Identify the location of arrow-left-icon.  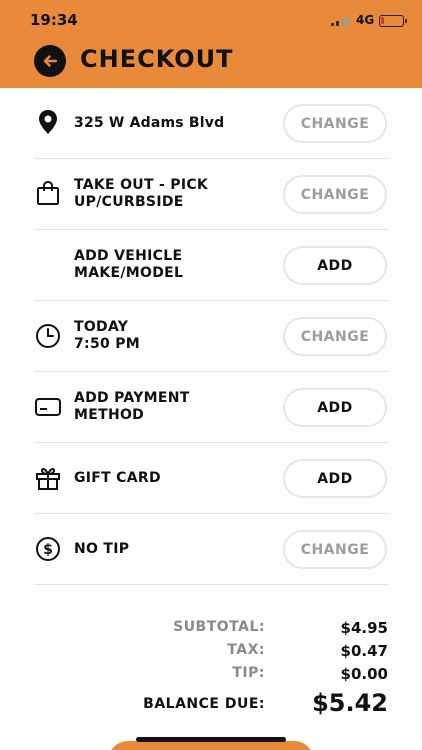
(50, 61).